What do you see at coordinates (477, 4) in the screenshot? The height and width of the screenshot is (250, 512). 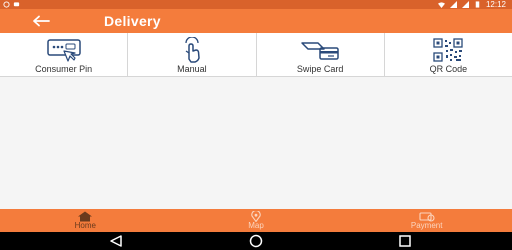 I see `battery-icon` at bounding box center [477, 4].